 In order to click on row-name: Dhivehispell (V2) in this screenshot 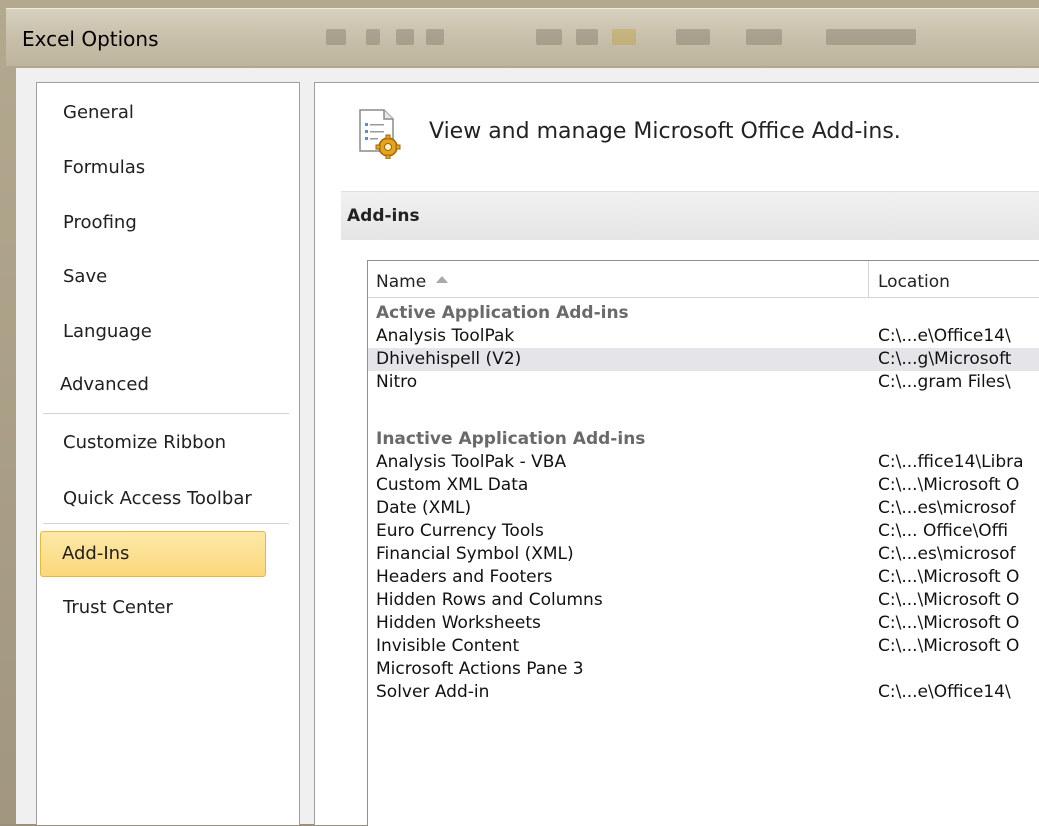, I will do `click(449, 359)`.